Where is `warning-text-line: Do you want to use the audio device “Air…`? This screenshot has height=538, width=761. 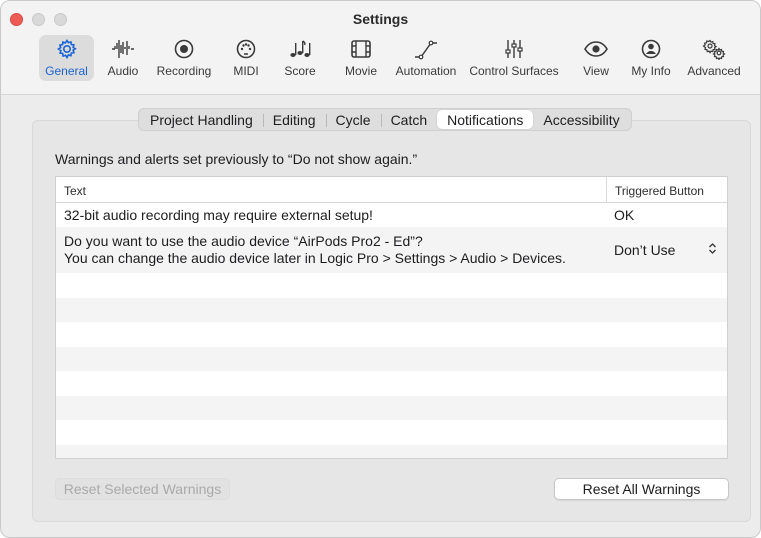 warning-text-line: Do you want to use the audio device “Air… is located at coordinates (243, 241).